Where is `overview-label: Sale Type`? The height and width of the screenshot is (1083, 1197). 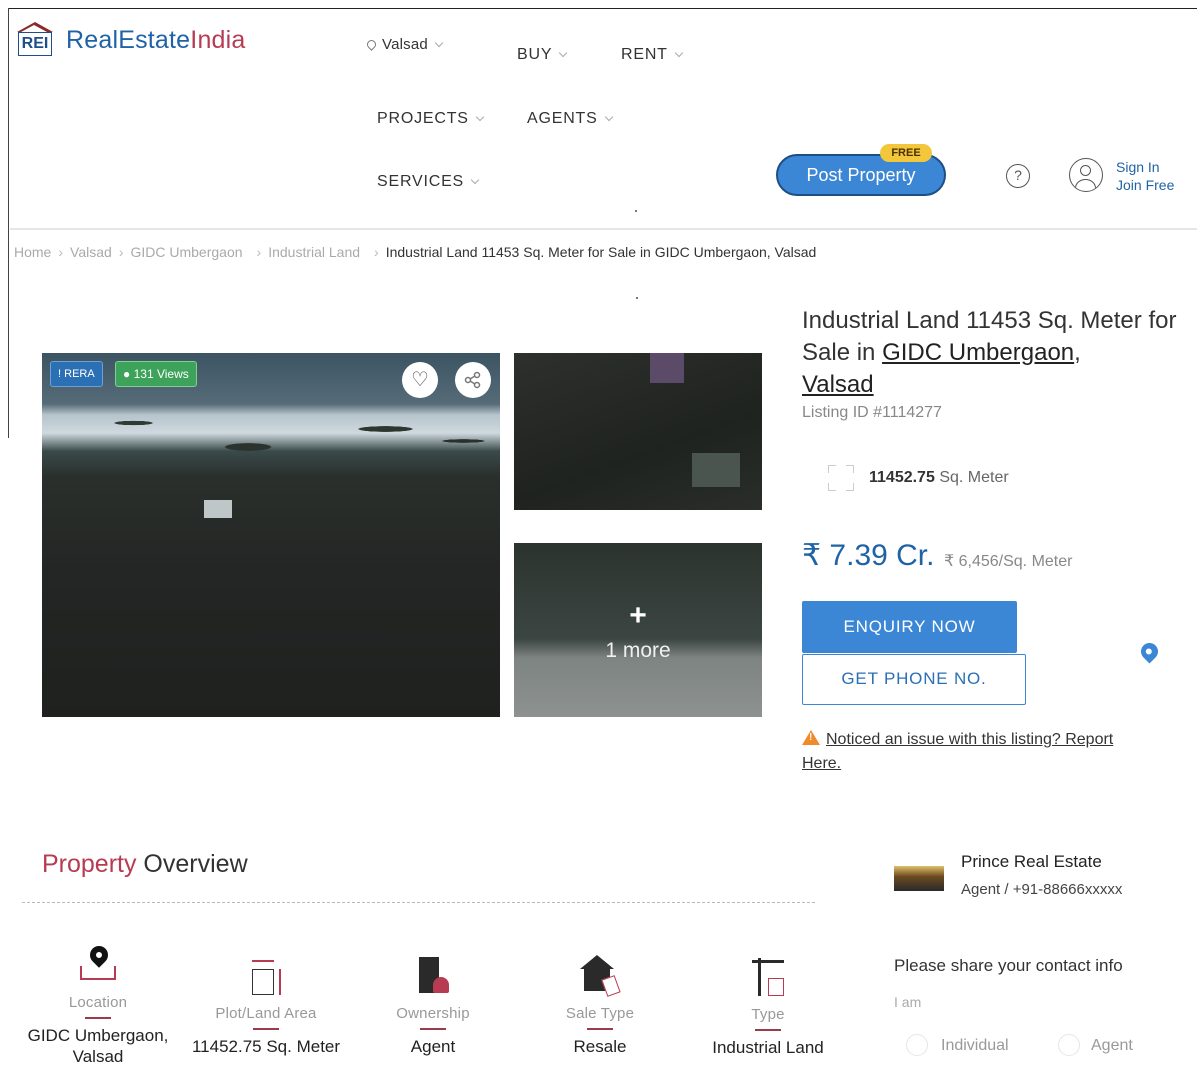
overview-label: Sale Type is located at coordinates (600, 1013).